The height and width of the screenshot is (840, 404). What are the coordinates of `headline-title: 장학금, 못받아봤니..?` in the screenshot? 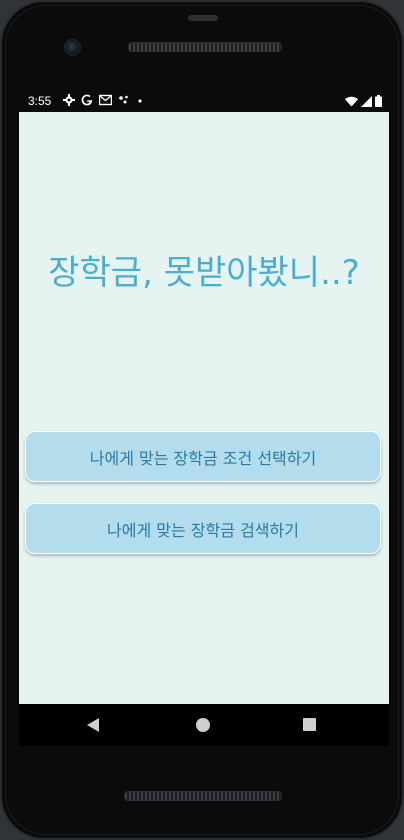 It's located at (204, 273).